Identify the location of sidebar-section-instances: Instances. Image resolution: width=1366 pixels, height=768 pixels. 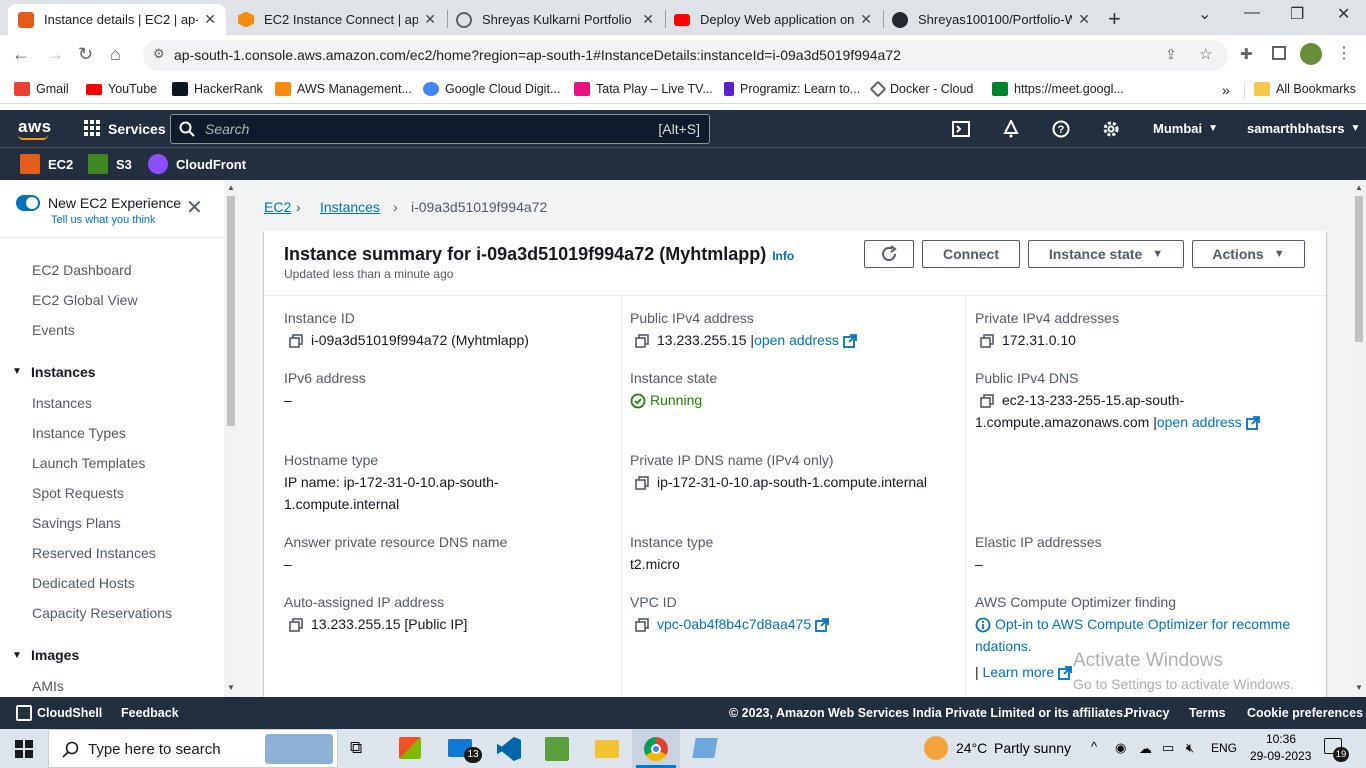
(63, 372).